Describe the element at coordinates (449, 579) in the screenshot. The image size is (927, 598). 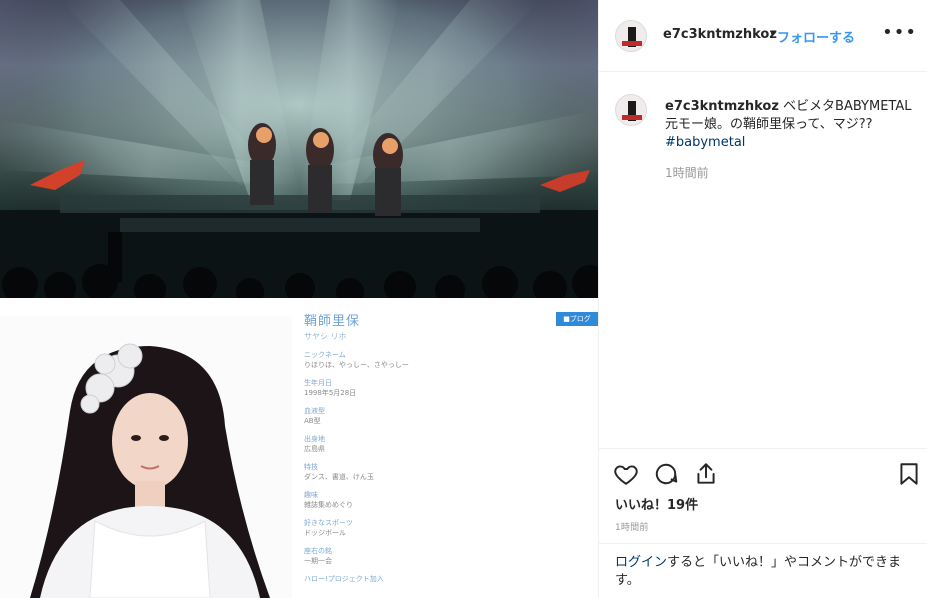
I see `profile-row: ハロー!プロジェクト加入` at that location.